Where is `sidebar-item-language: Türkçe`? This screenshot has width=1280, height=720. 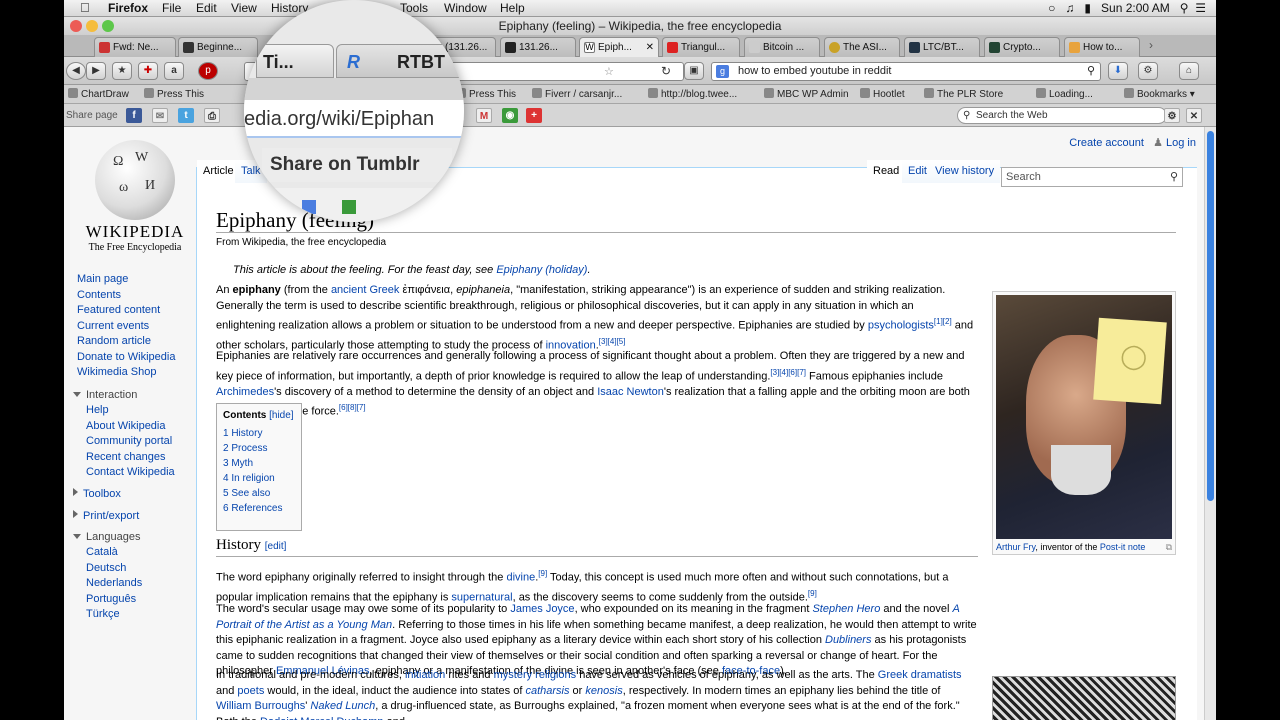
sidebar-item-language: Türkçe is located at coordinates (103, 614).